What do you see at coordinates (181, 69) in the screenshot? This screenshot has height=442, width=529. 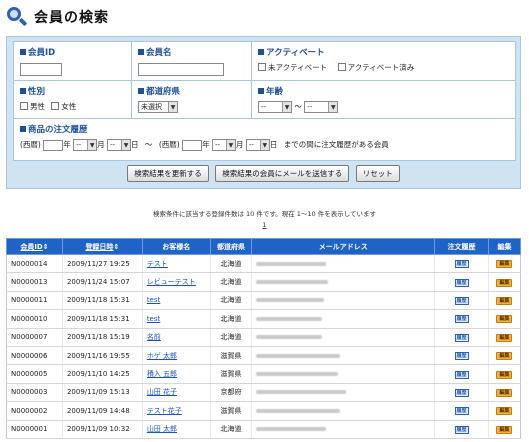 I see `member-name-input` at bounding box center [181, 69].